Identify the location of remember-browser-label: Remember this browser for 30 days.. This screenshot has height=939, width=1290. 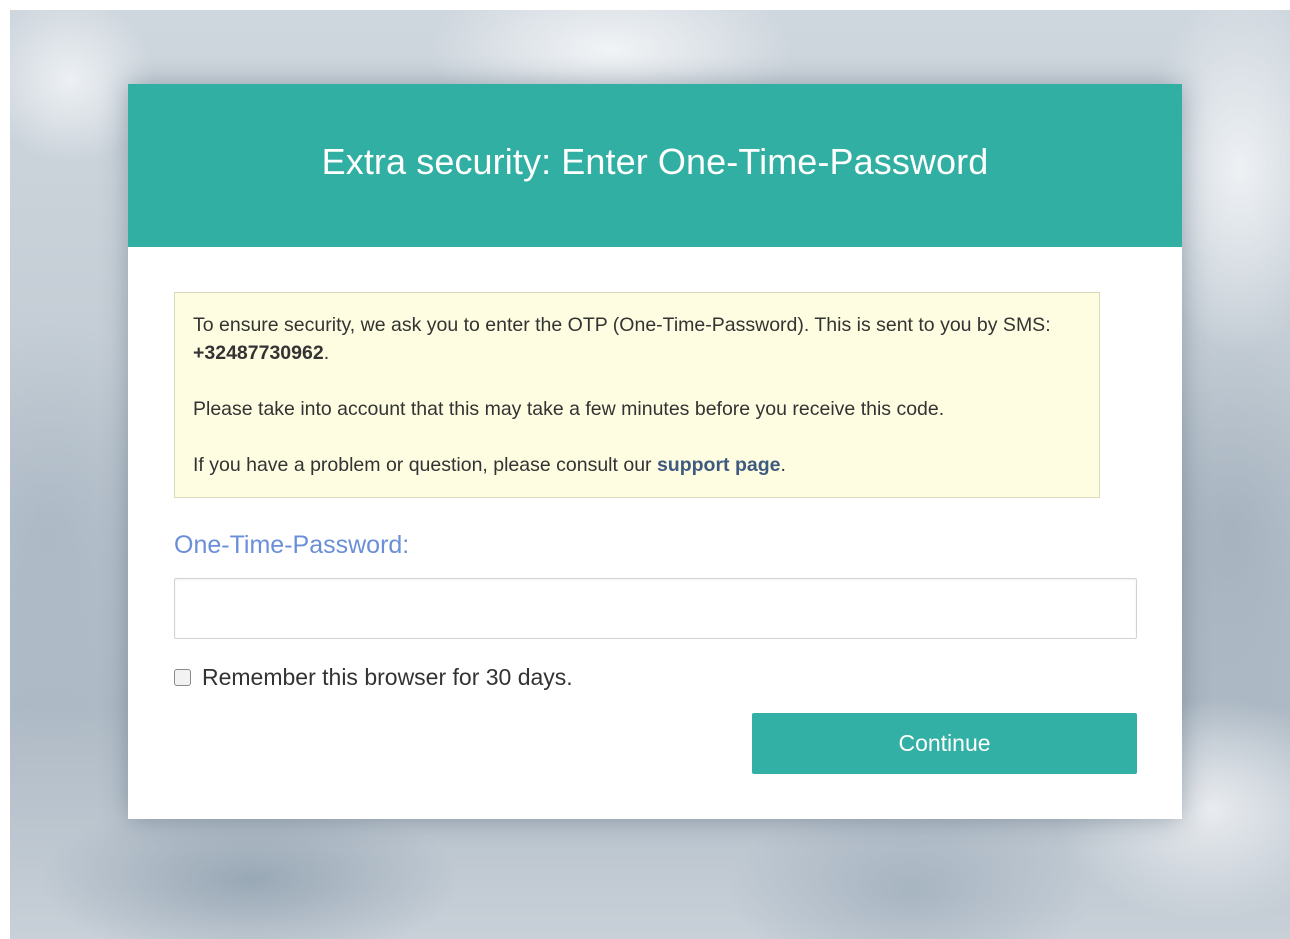
(387, 677).